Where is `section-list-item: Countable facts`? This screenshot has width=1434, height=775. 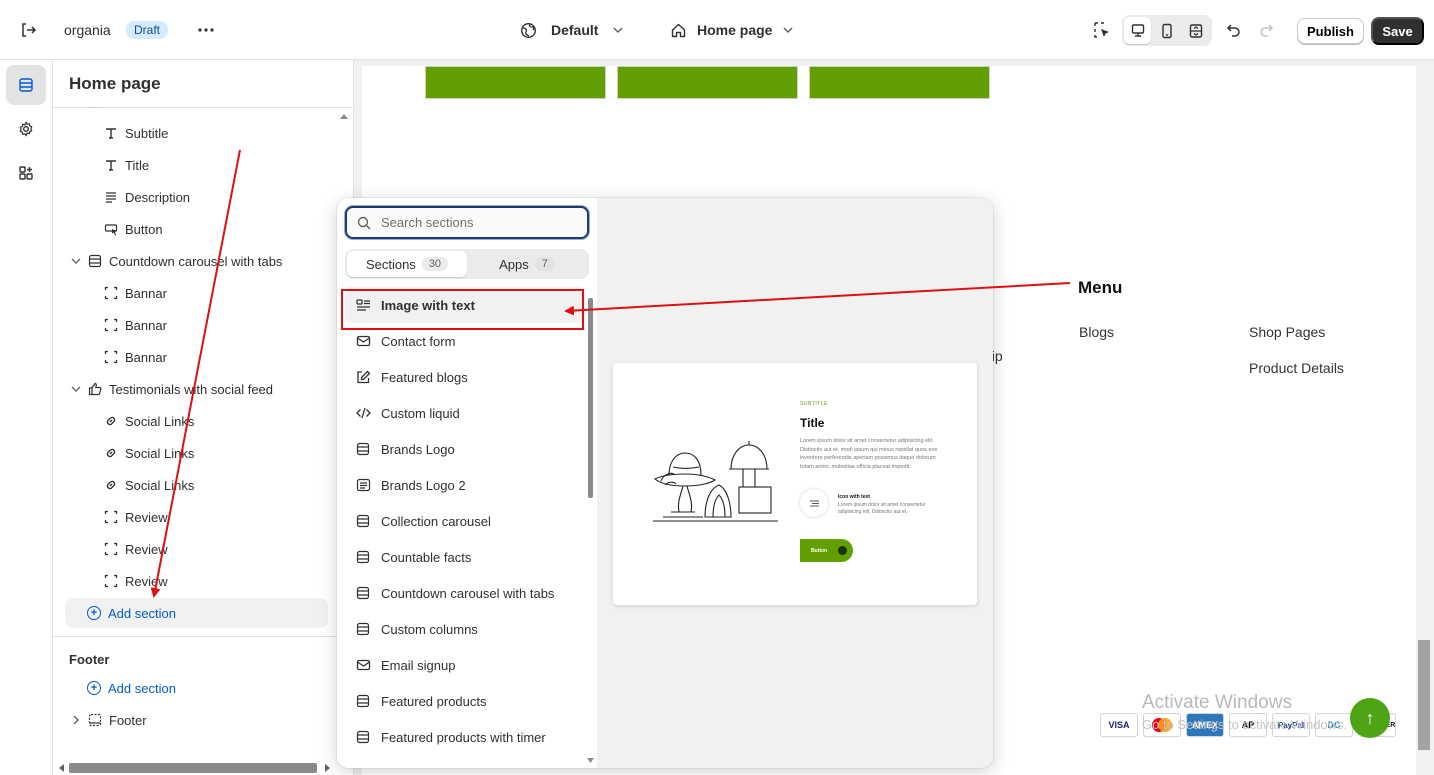
section-list-item: Countable facts is located at coordinates (463, 557).